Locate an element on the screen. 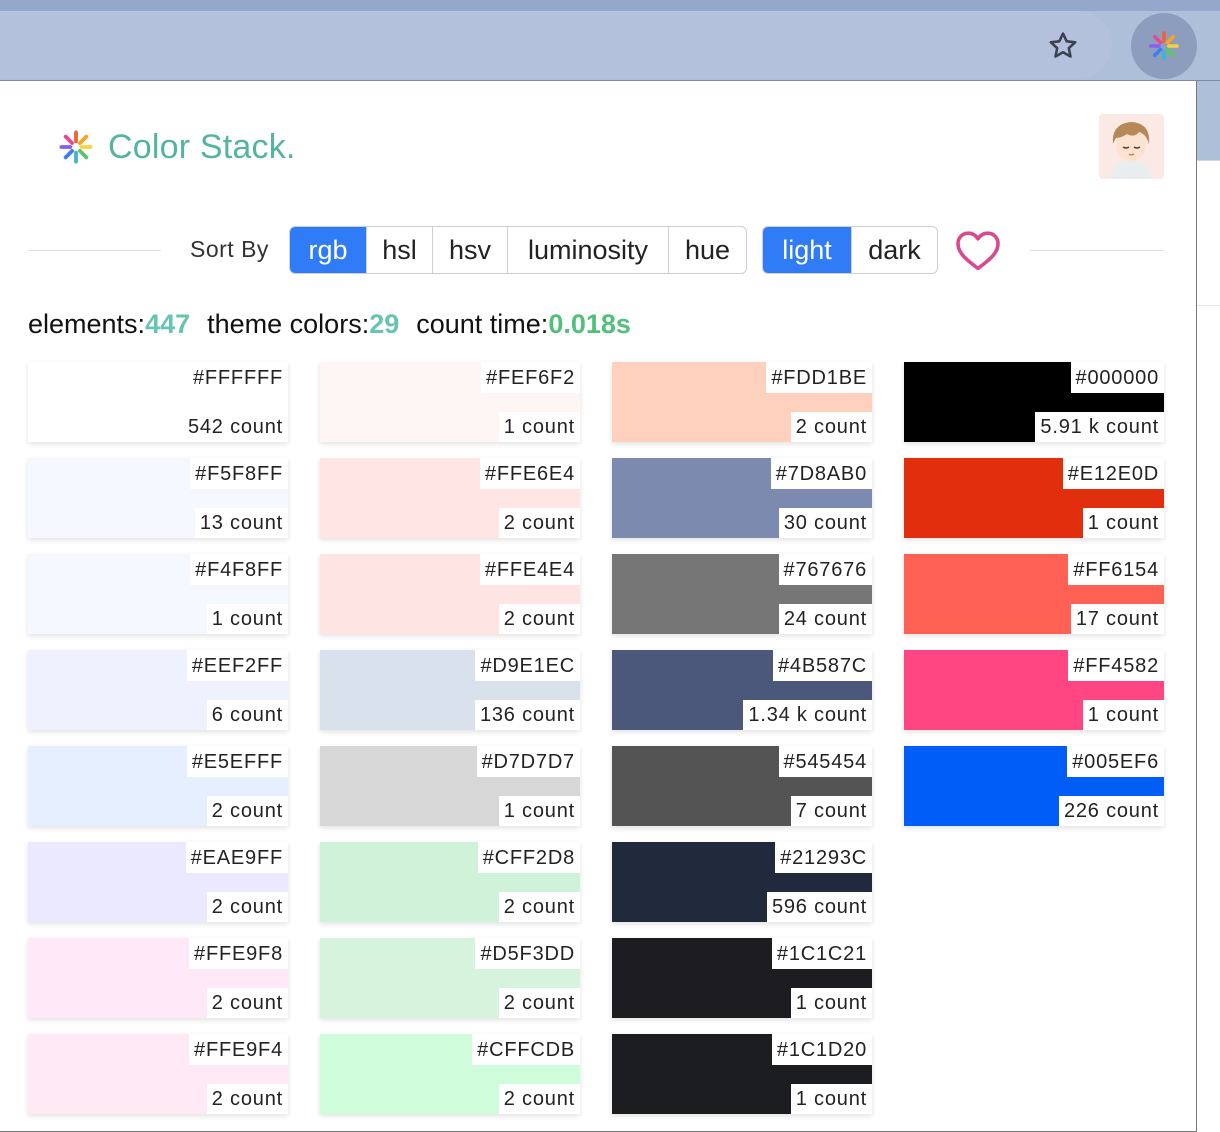 The width and height of the screenshot is (1220, 1132). swatch-hex-label: #FF6154 is located at coordinates (1116, 569).